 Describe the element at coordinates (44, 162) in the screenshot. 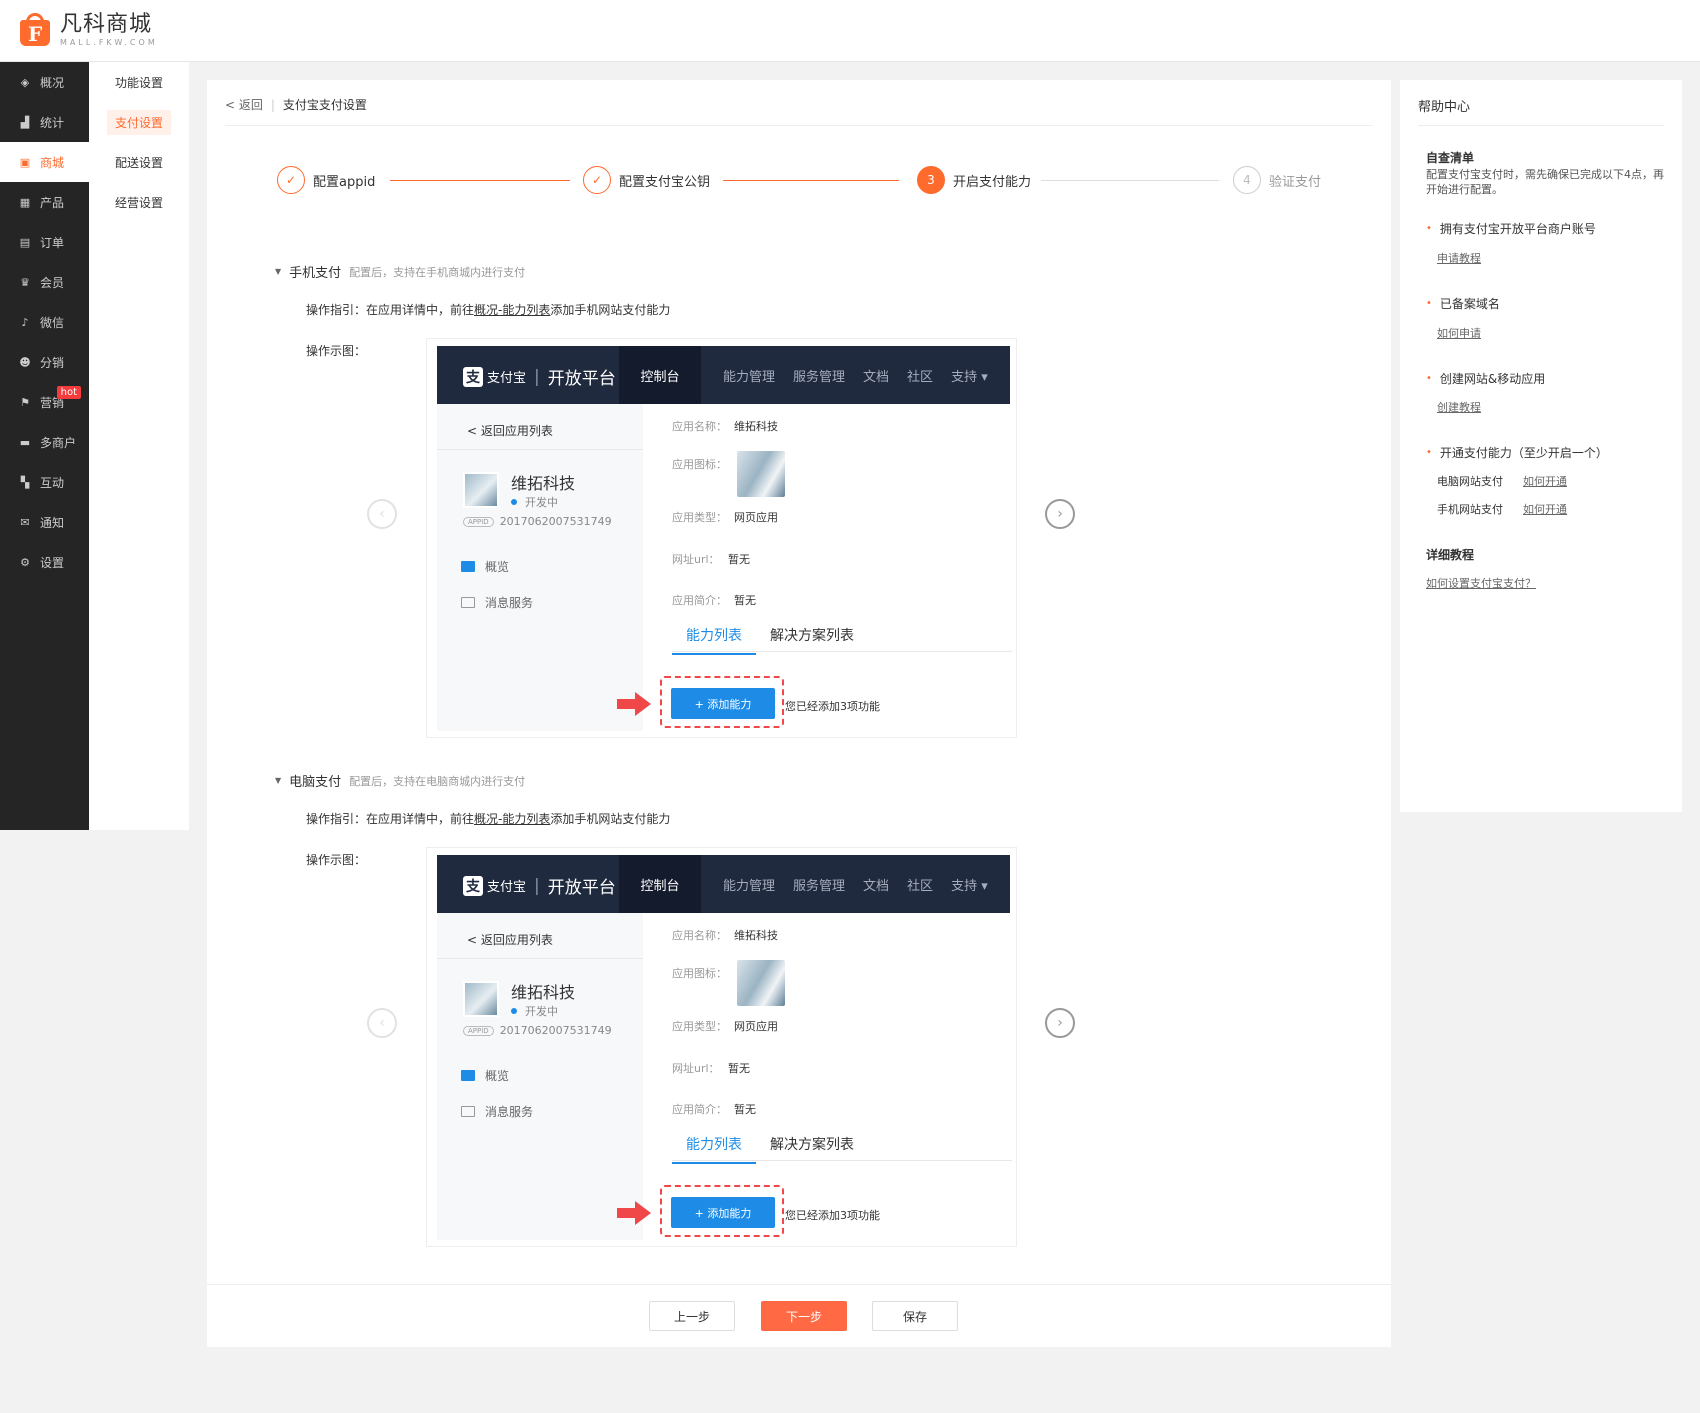

I see `sidebar-item-shop: ▣ 商城` at that location.